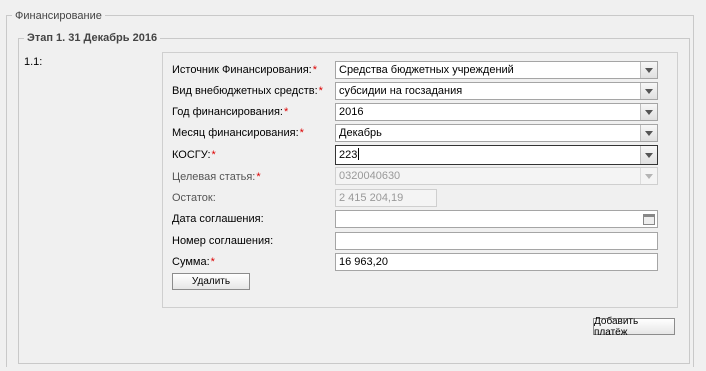 The height and width of the screenshot is (371, 706). What do you see at coordinates (218, 219) in the screenshot?
I see `agreement-date-label: Дата соглашения:` at bounding box center [218, 219].